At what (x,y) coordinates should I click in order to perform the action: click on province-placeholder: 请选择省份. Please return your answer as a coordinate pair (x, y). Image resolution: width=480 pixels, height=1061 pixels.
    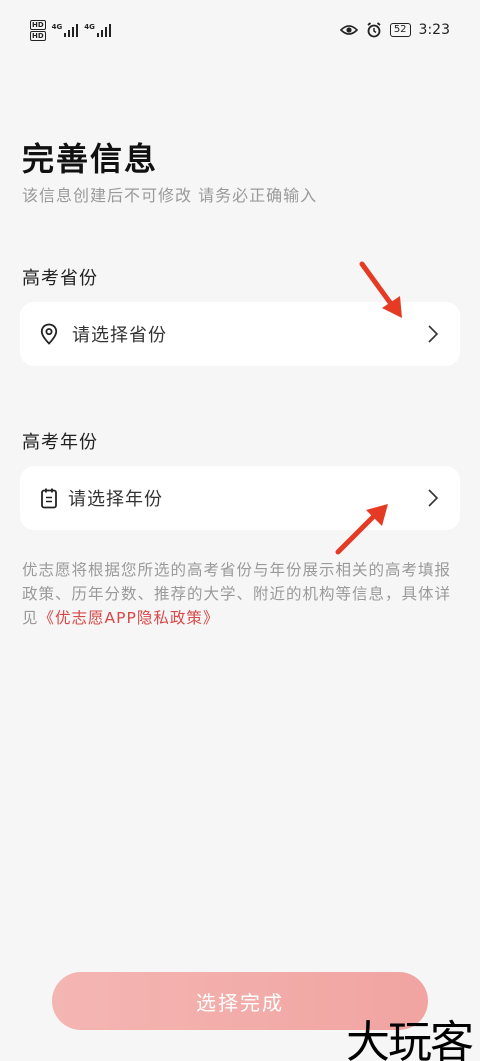
    Looking at the image, I should click on (119, 335).